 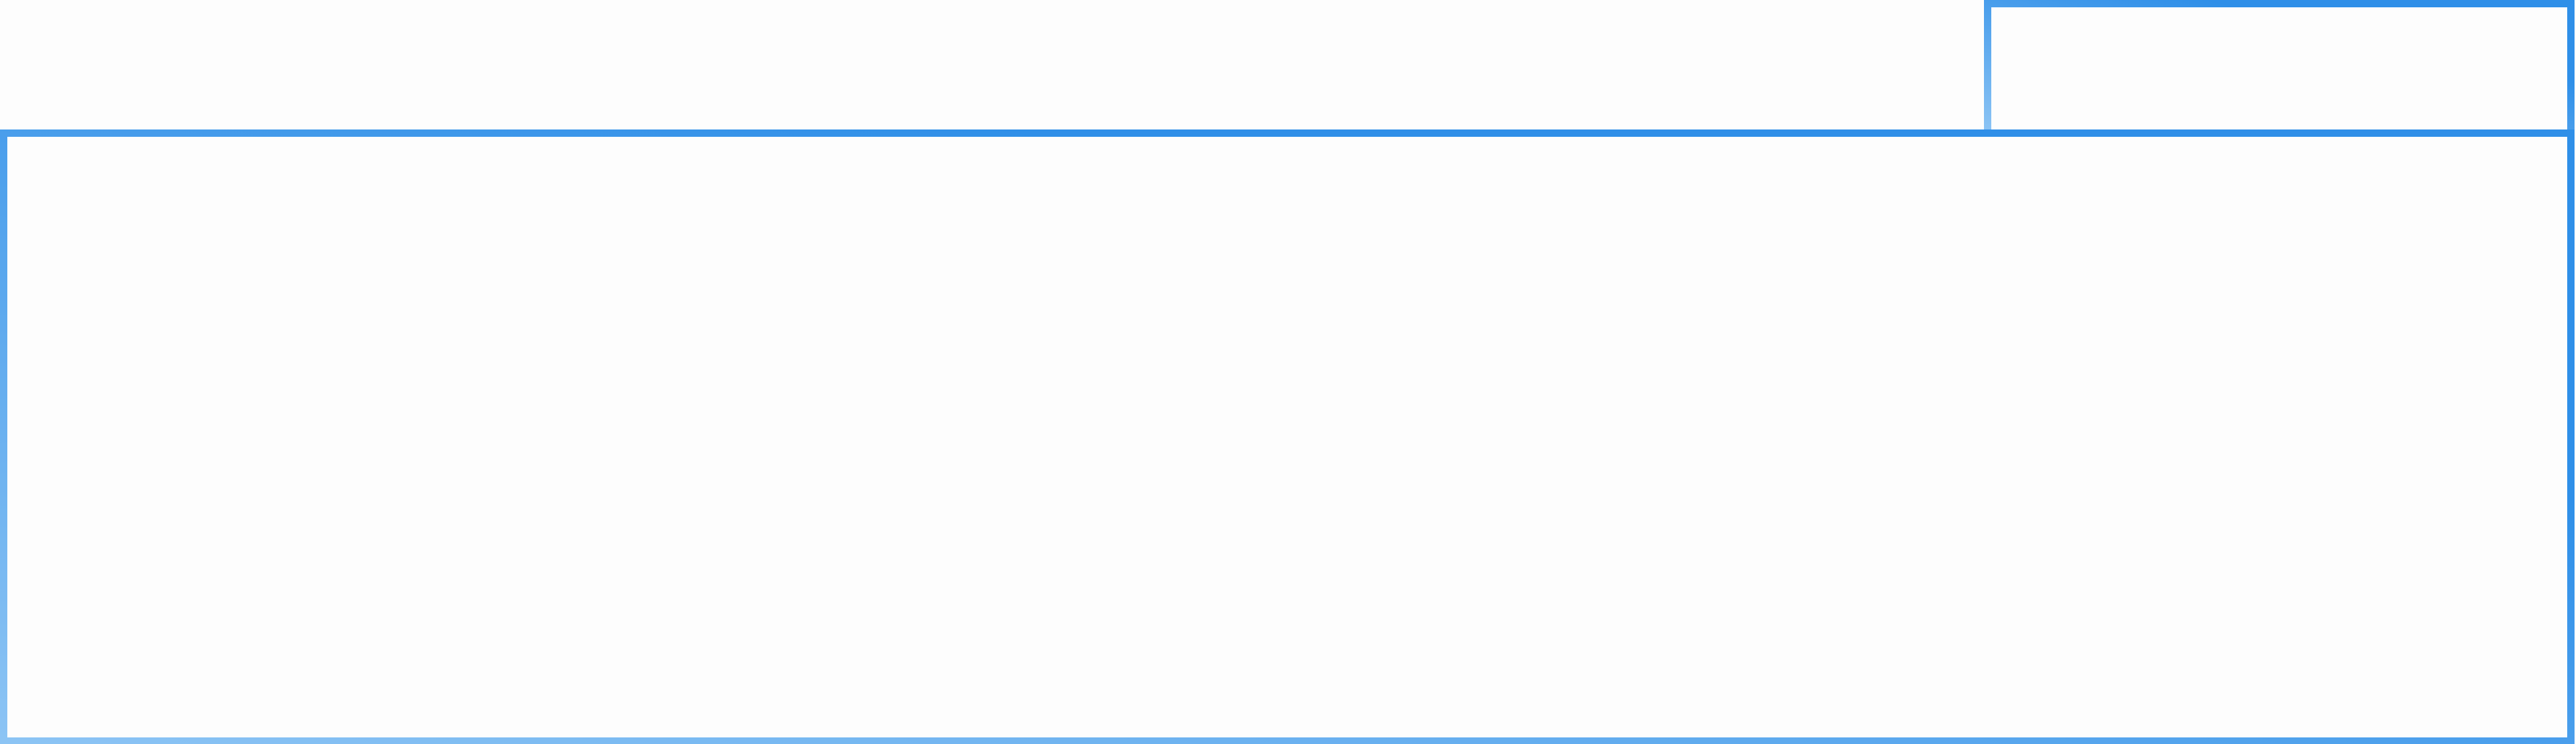 What do you see at coordinates (2279, 67) in the screenshot?
I see `panel-tab` at bounding box center [2279, 67].